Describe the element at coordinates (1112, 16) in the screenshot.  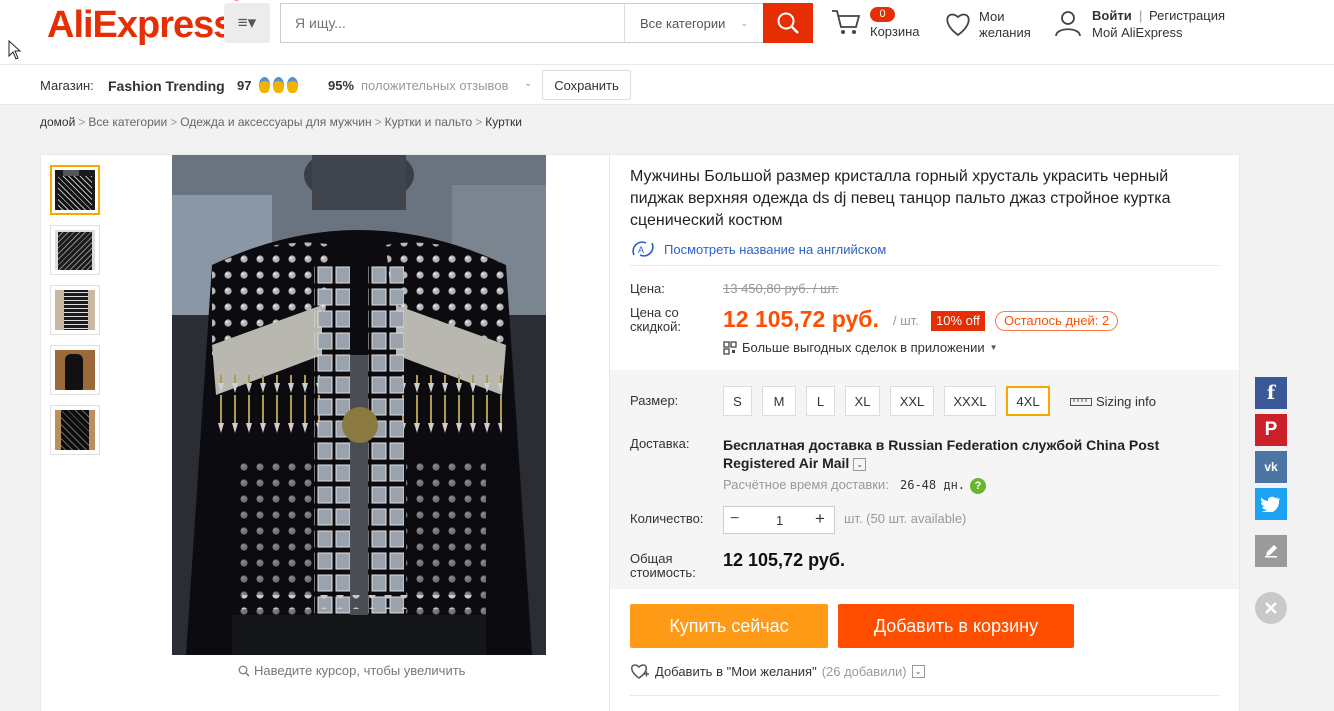
I see `signin-link: Войти` at that location.